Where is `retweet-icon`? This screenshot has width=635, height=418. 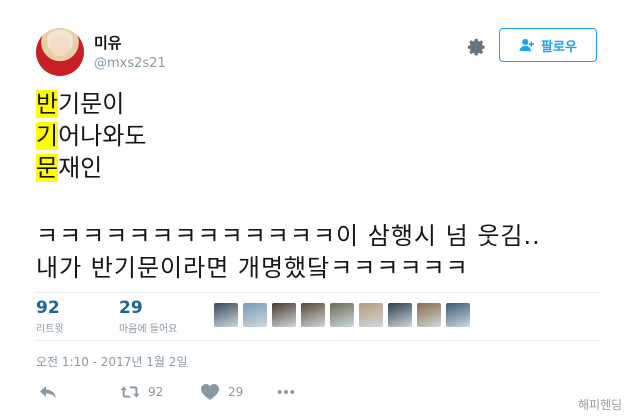
retweet-icon is located at coordinates (130, 392).